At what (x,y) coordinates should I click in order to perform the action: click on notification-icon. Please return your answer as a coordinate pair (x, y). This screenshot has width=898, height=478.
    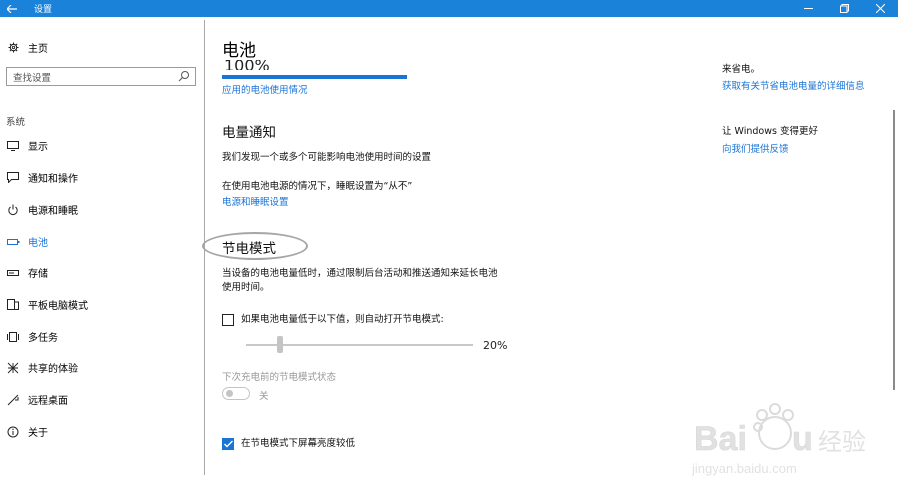
    Looking at the image, I should click on (13, 178).